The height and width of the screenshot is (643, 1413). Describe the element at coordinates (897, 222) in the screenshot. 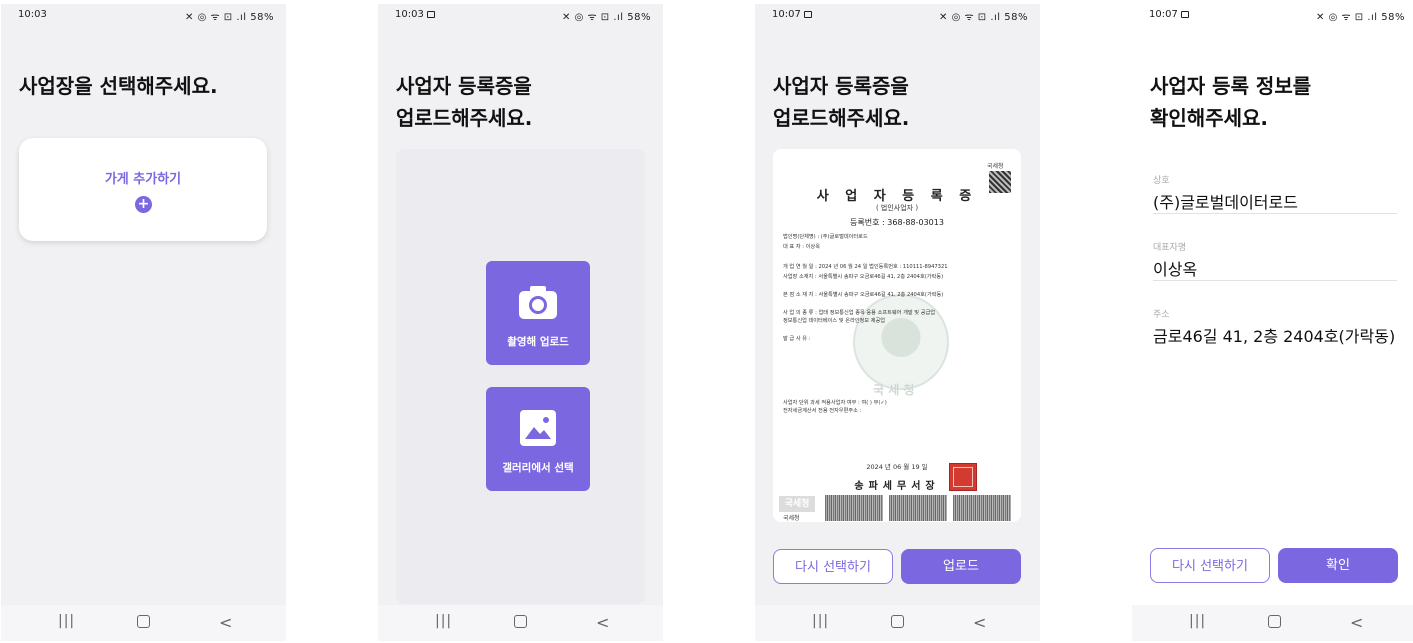

I see `registration-number: 등록번호 : 368-88-03013` at that location.